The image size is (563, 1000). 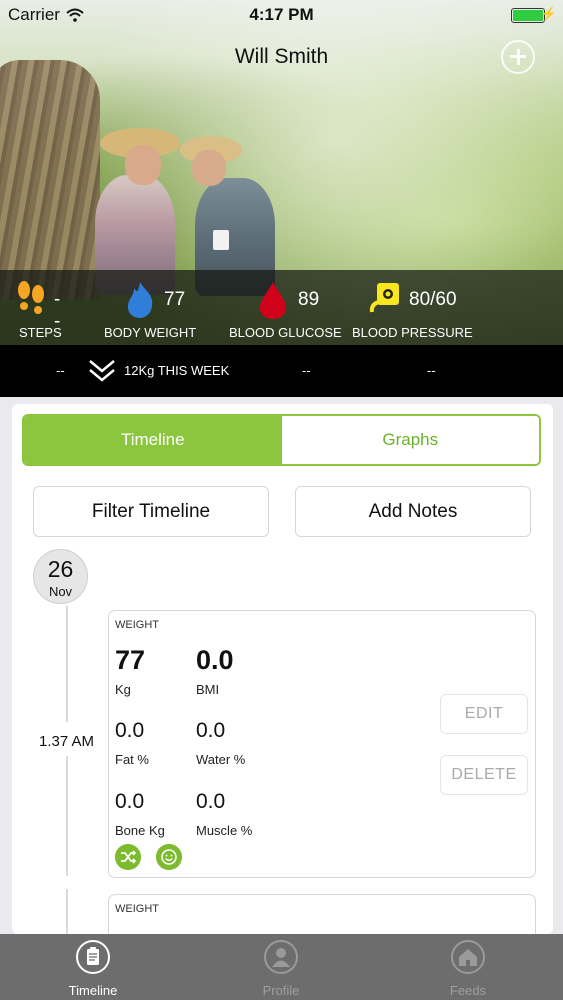 What do you see at coordinates (211, 801) in the screenshot?
I see `muscle-value: 0.0` at bounding box center [211, 801].